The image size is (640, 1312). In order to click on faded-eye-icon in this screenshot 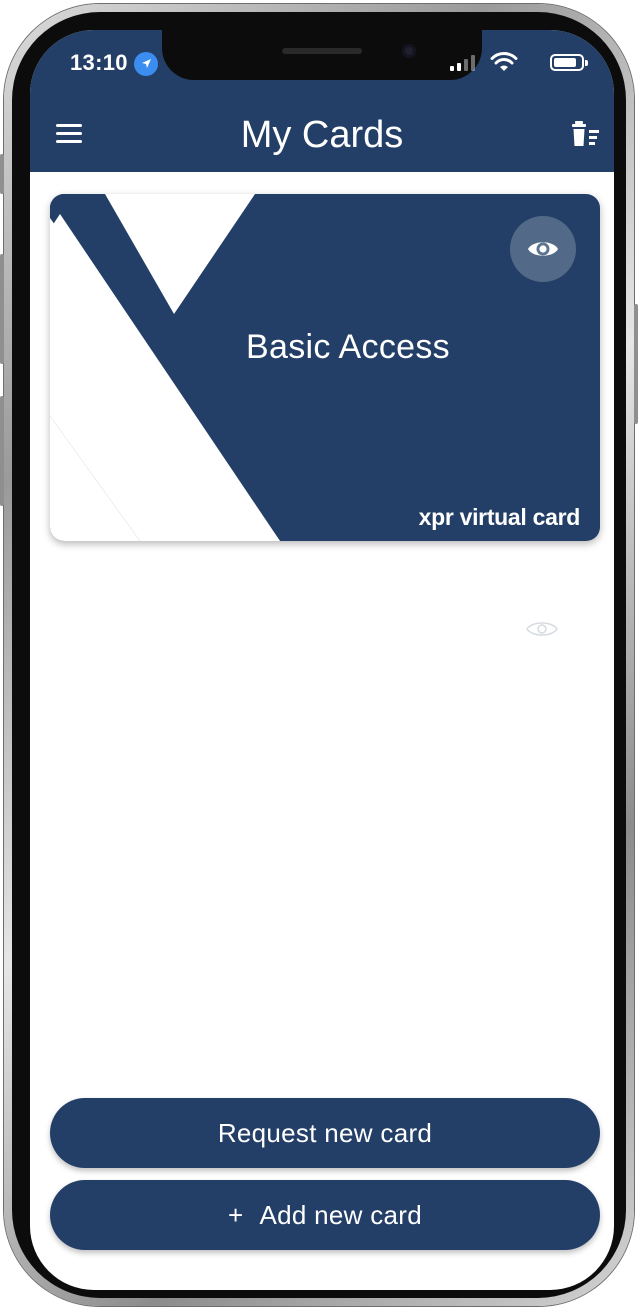, I will do `click(542, 629)`.